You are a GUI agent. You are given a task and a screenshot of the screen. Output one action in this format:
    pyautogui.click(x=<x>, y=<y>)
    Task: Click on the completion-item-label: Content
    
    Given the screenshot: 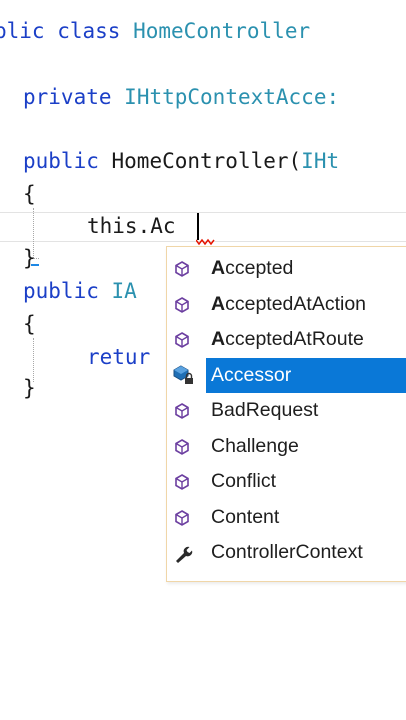 What is the action you would take?
    pyautogui.click(x=245, y=517)
    